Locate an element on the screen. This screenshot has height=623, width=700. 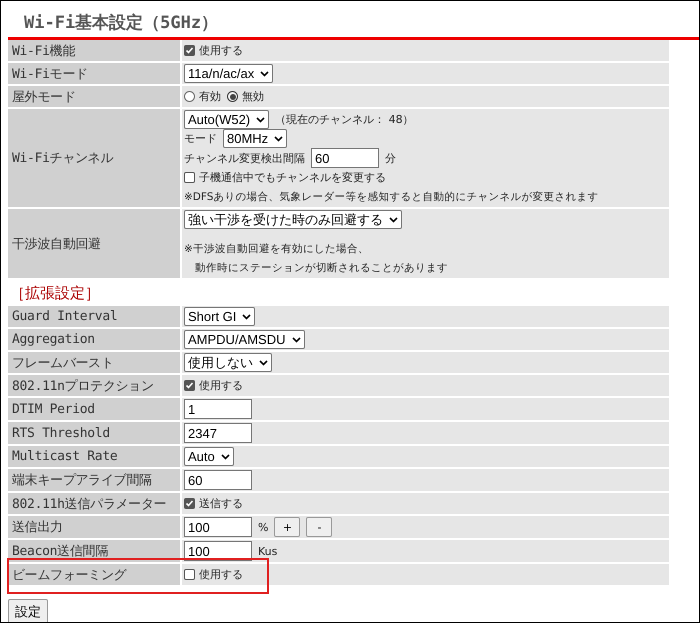
setting-label: 屋外モード is located at coordinates (94, 96).